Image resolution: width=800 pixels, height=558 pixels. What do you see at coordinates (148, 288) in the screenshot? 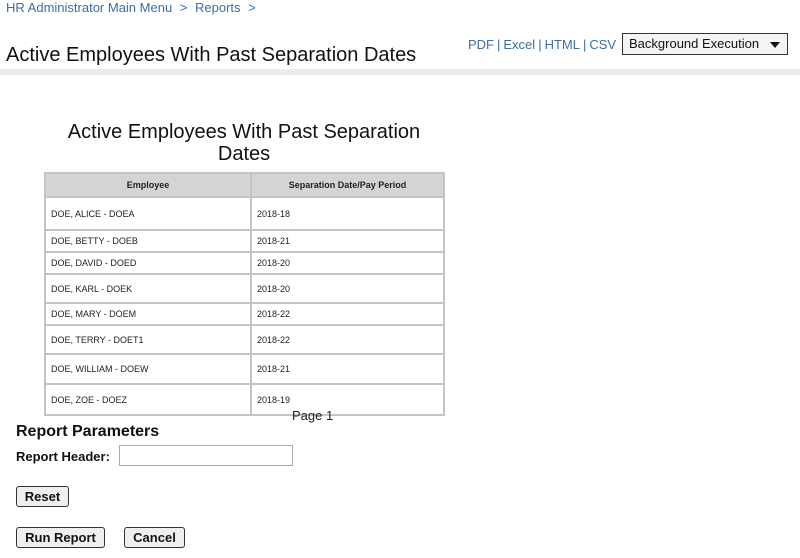
I see `employee-cell: DOE, KARL - DOEK` at bounding box center [148, 288].